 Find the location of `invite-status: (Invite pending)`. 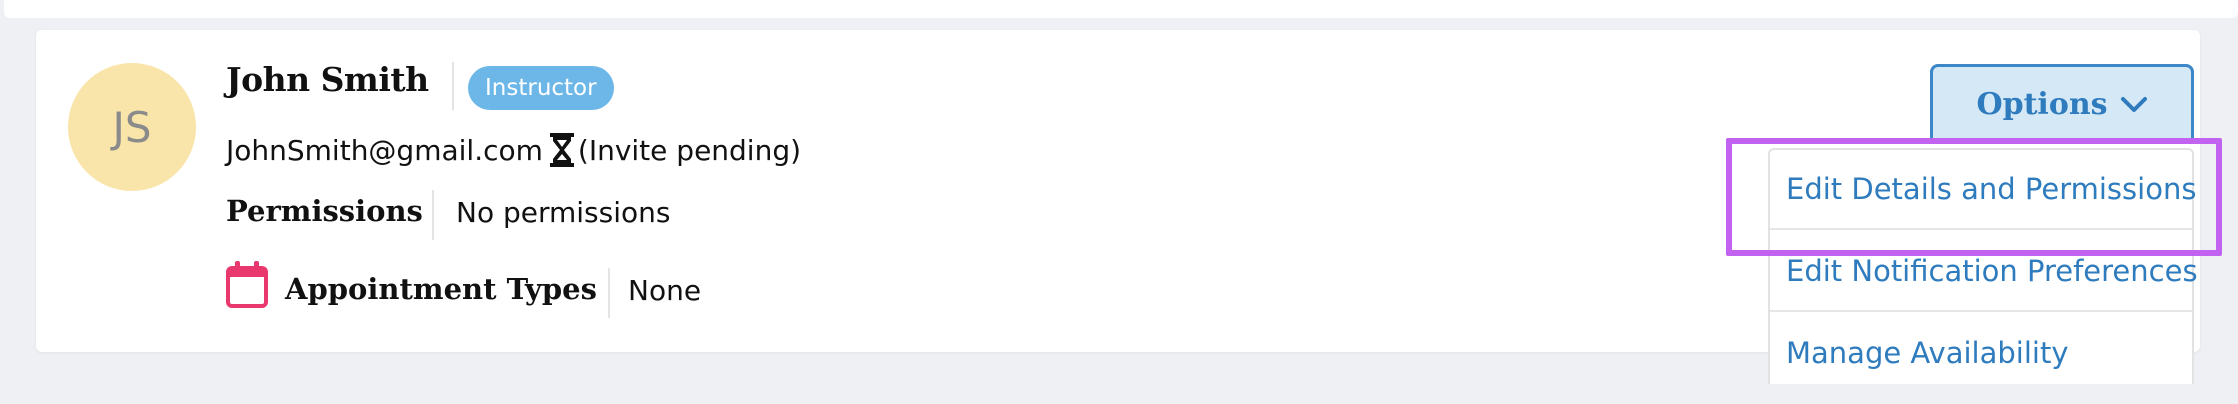

invite-status: (Invite pending) is located at coordinates (689, 150).